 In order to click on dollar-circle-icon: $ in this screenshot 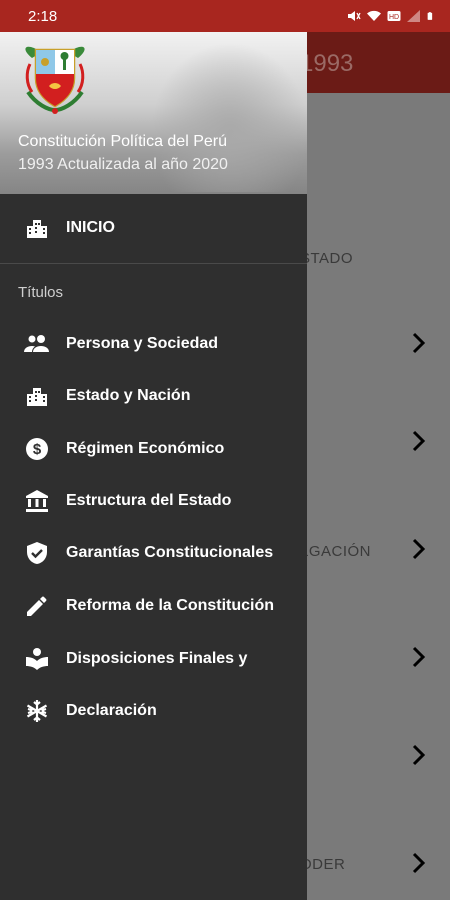, I will do `click(37, 449)`.